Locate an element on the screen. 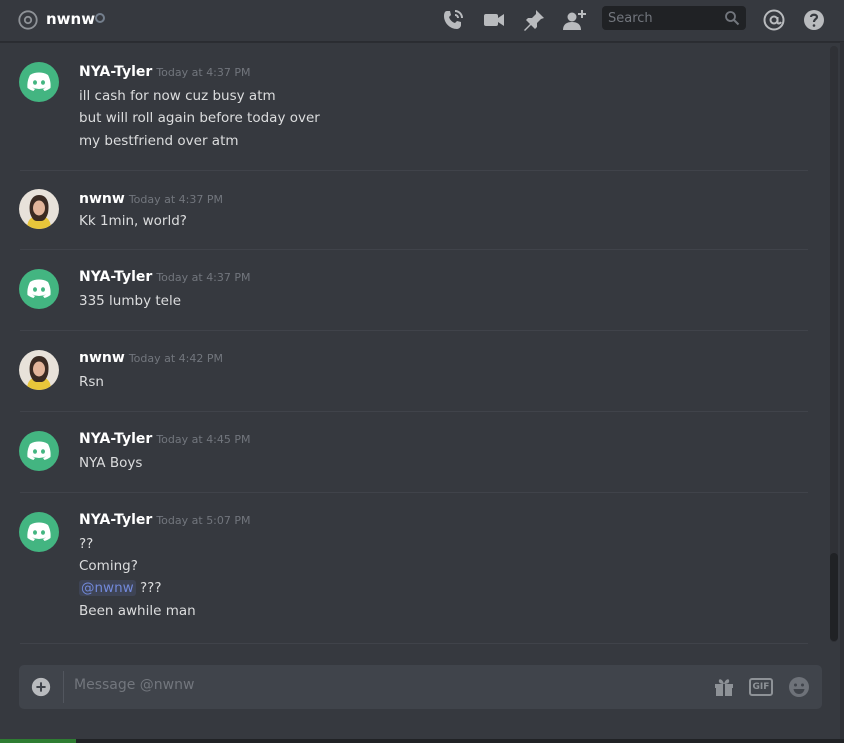 The width and height of the screenshot is (844, 743). composer-divider is located at coordinates (63, 687).